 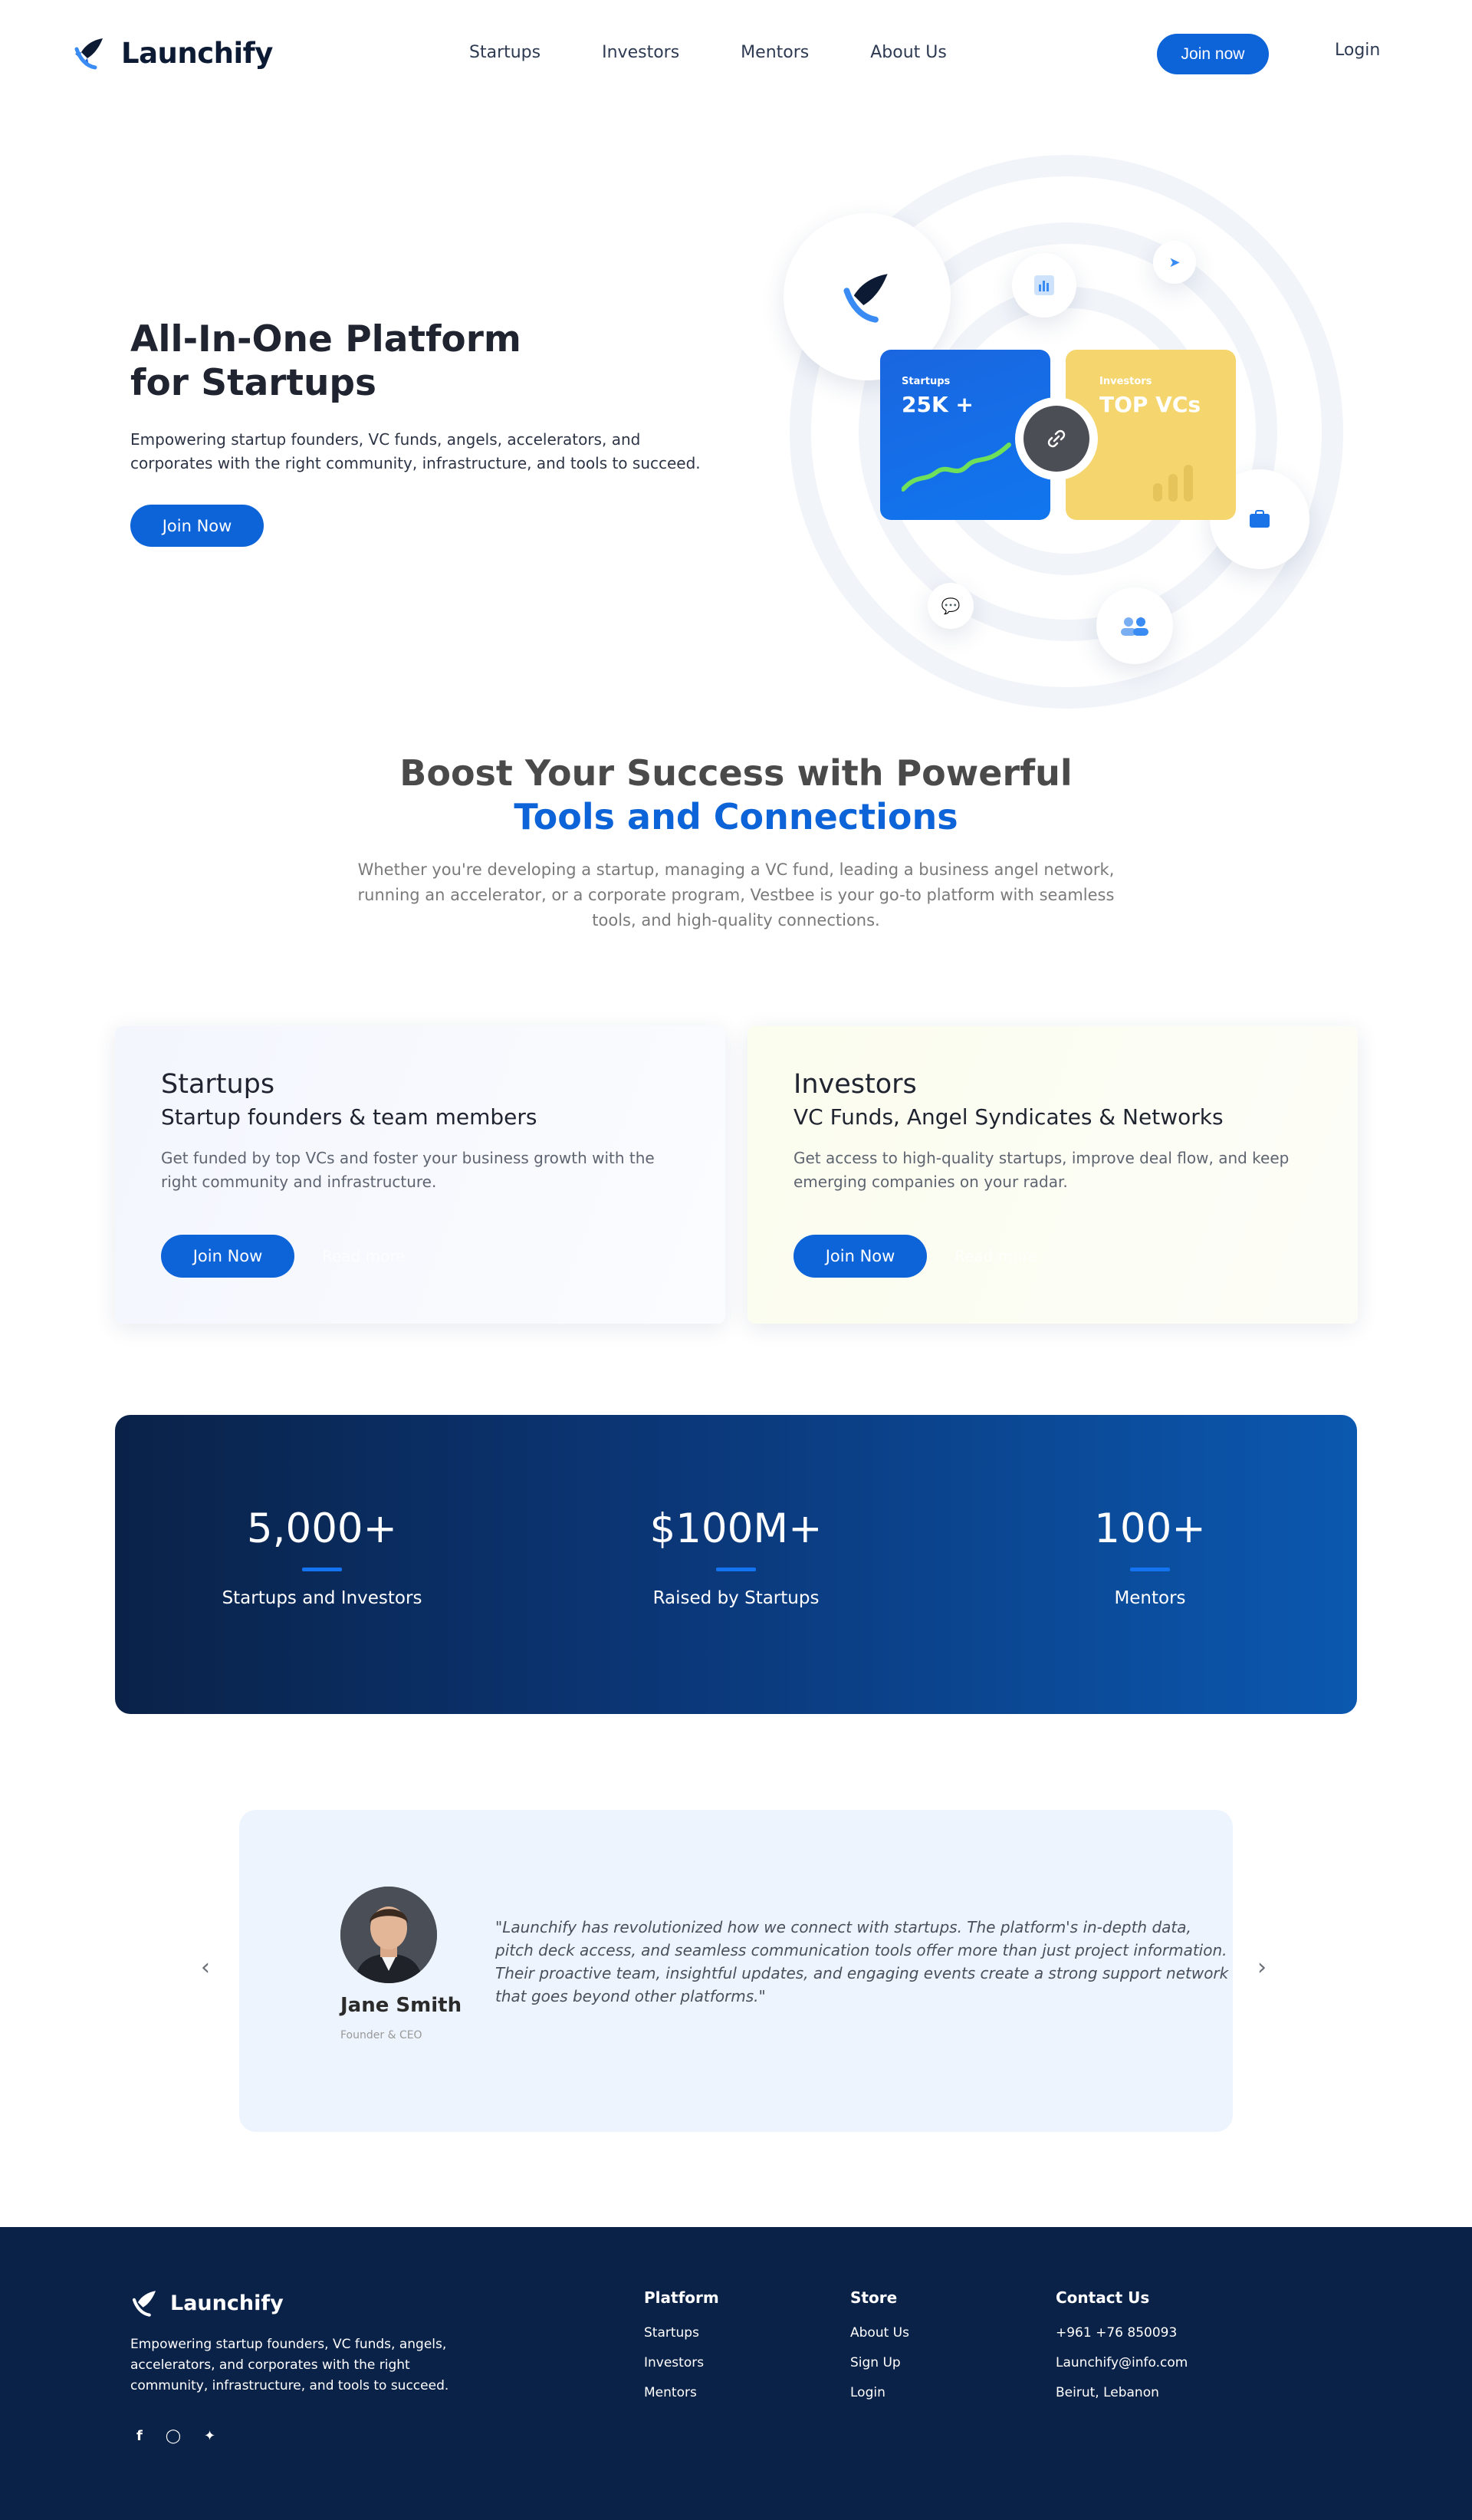 What do you see at coordinates (866, 298) in the screenshot?
I see `rocket-icon` at bounding box center [866, 298].